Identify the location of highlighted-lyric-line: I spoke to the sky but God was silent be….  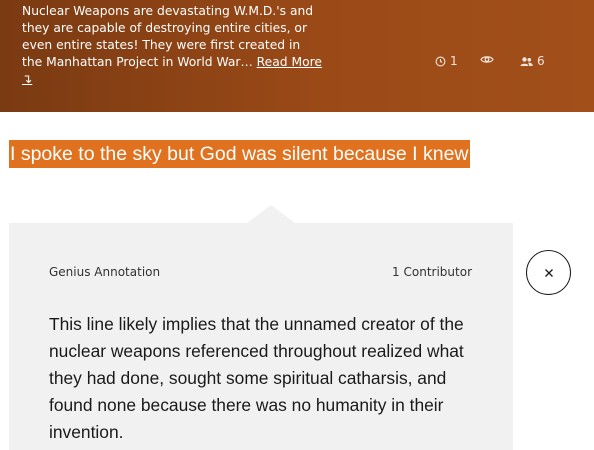
(239, 154).